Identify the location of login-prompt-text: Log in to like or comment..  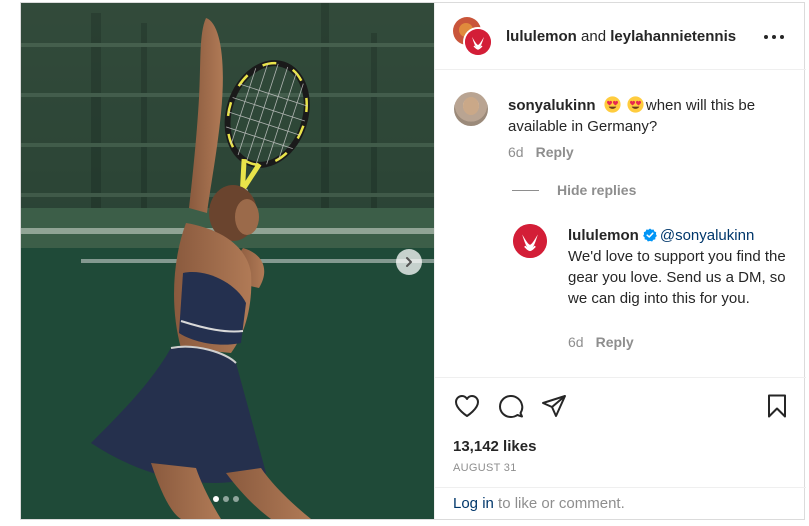
(539, 503).